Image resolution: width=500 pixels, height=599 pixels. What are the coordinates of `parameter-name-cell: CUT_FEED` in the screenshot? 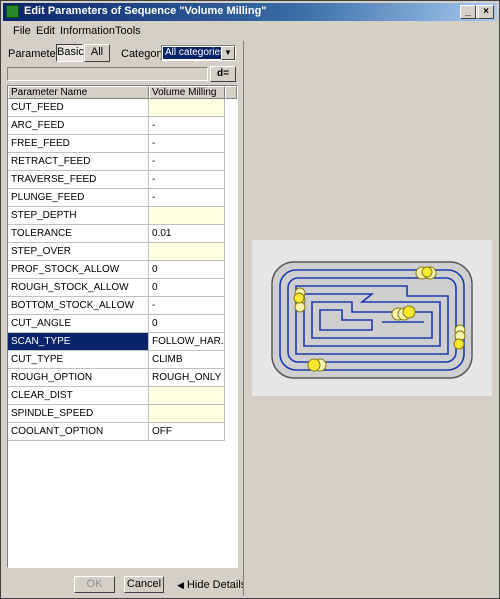 It's located at (78, 108).